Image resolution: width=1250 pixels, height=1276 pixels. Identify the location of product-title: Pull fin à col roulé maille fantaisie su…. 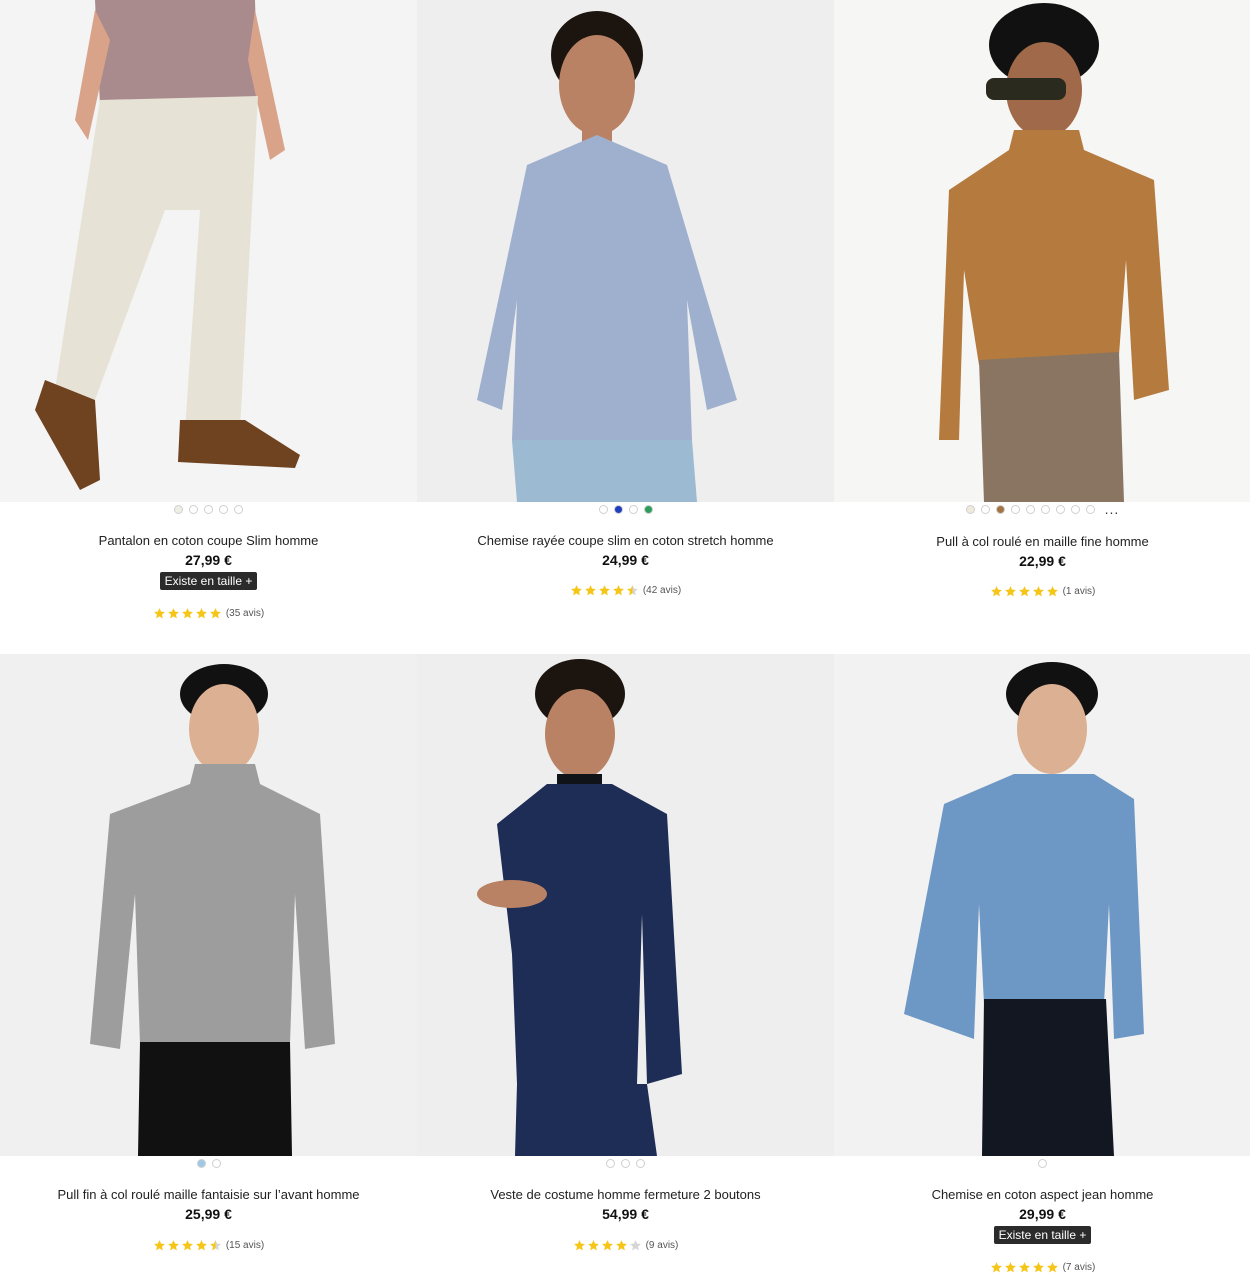
(208, 1194).